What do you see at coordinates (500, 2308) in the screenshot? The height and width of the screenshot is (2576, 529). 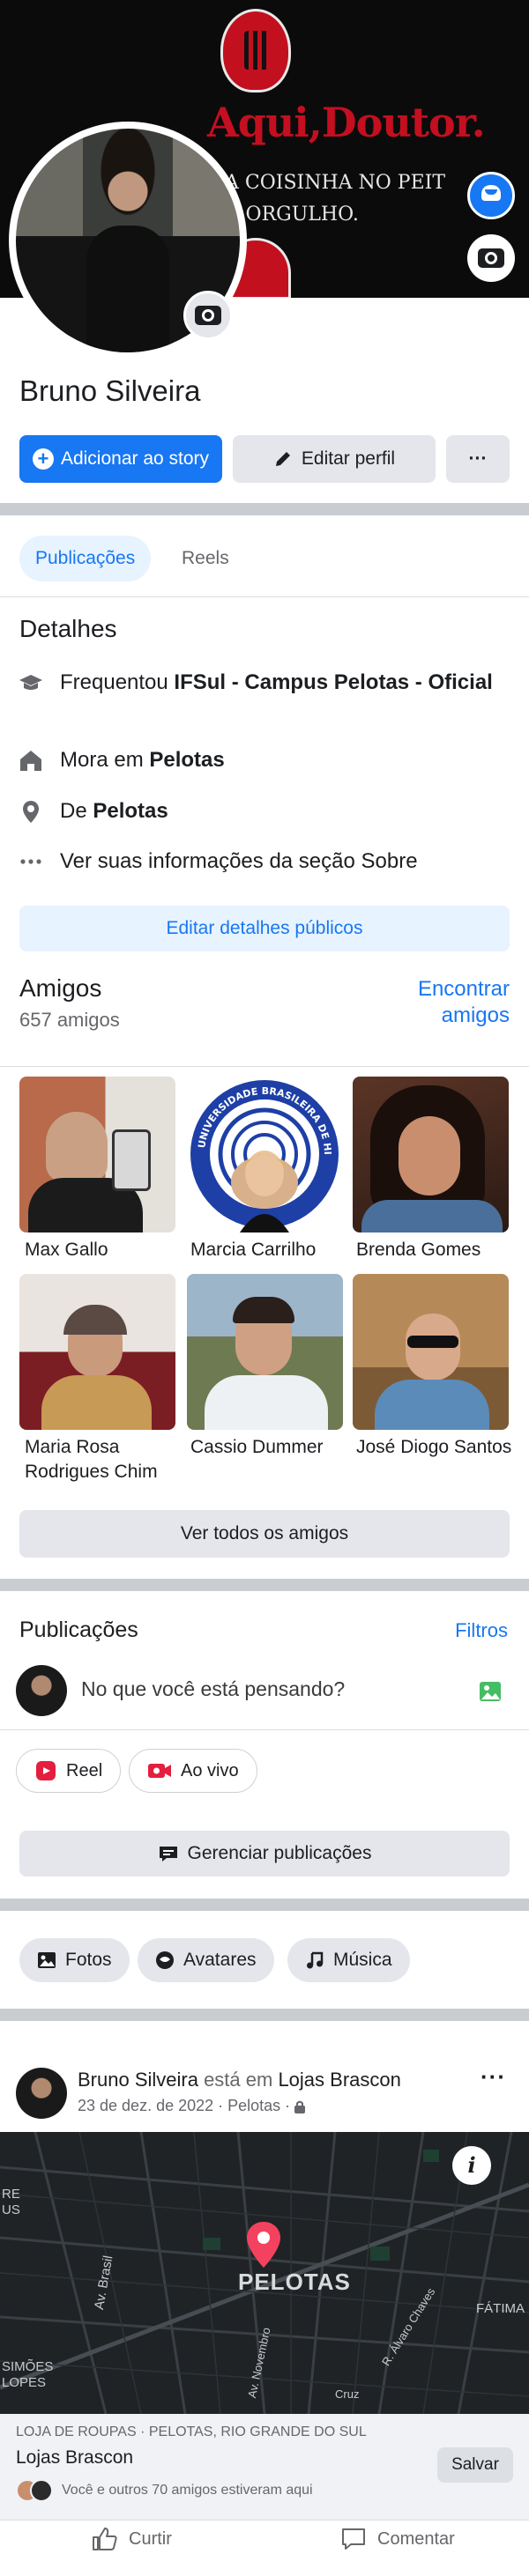 I see `map-label: FÁTIMA` at bounding box center [500, 2308].